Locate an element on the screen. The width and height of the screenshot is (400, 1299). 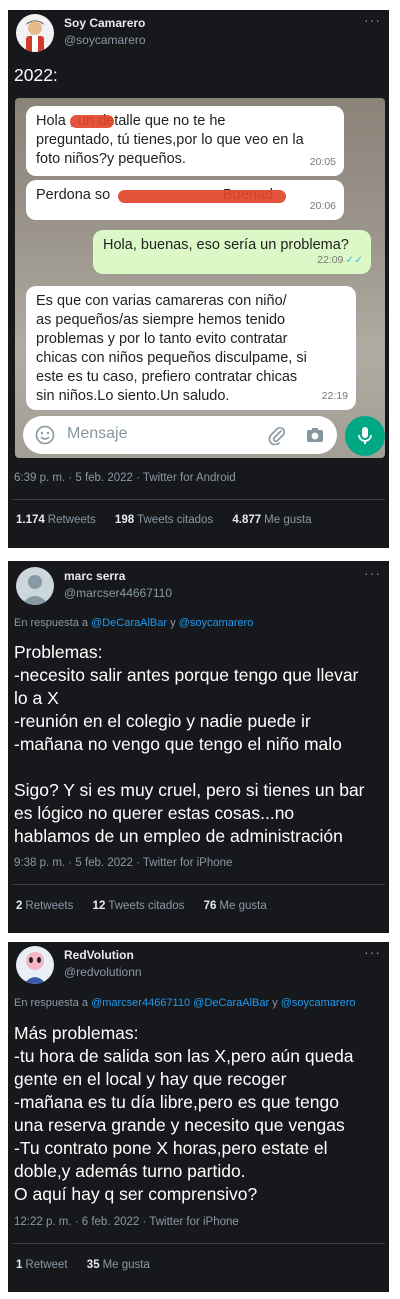
user-handle: @redvolutionn is located at coordinates (103, 972).